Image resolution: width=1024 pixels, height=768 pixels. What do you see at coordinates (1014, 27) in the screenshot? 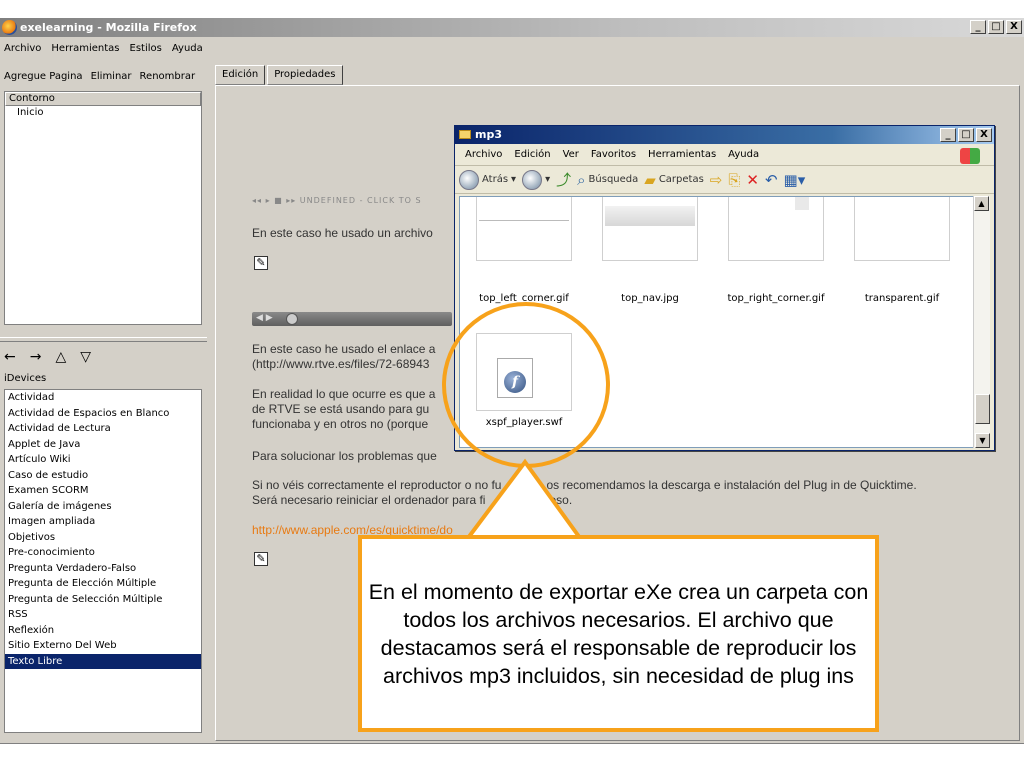
I see `close-button: X` at bounding box center [1014, 27].